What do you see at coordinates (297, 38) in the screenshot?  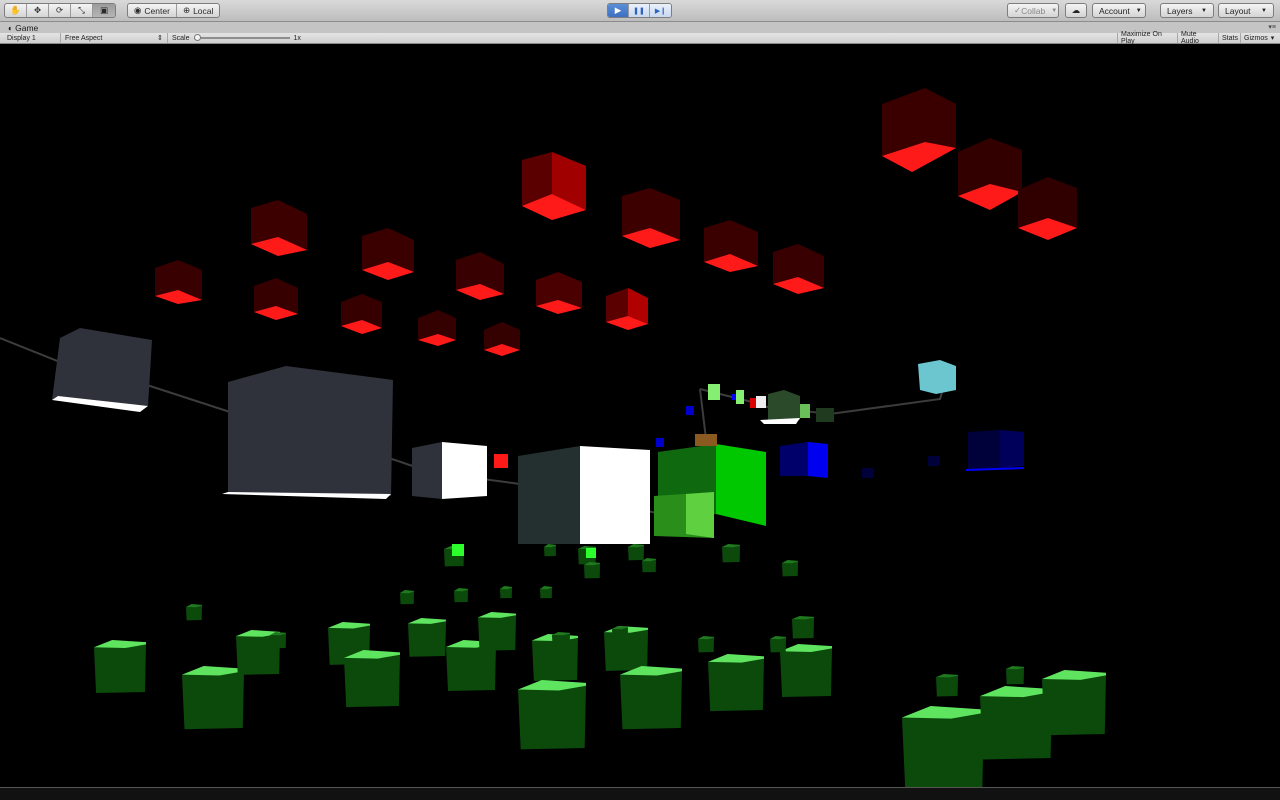 I see `scale-value: 1x` at bounding box center [297, 38].